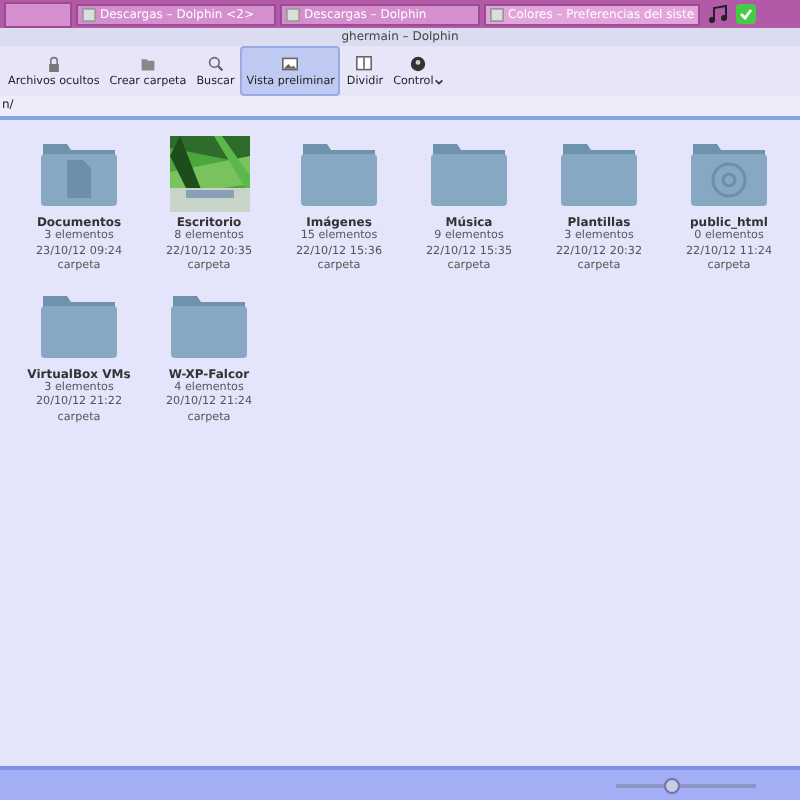 The width and height of the screenshot is (800, 800). Describe the element at coordinates (746, 14) in the screenshot. I see `check-icon` at that location.